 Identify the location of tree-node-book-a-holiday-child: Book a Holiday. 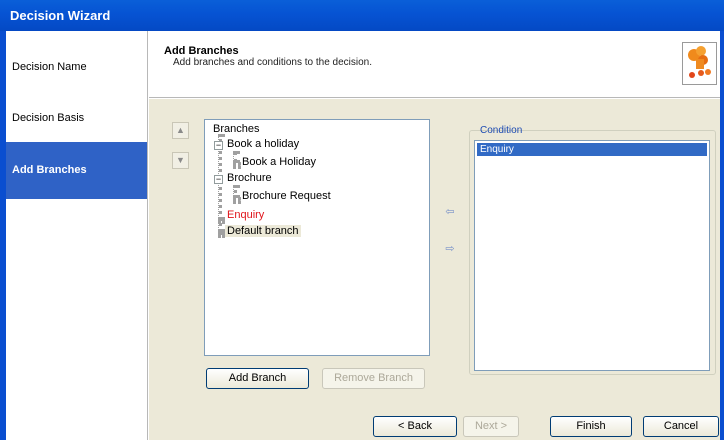
(279, 162).